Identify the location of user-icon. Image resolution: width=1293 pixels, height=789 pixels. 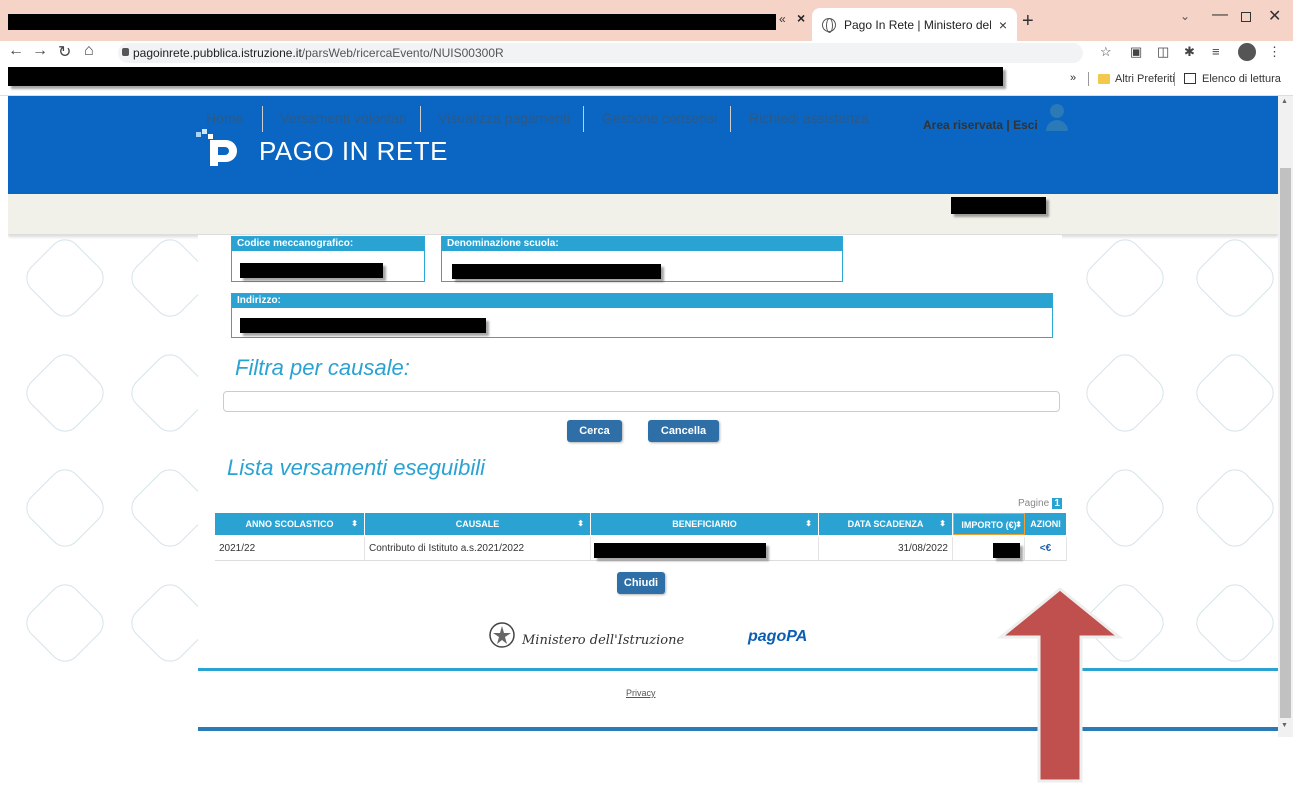
(1057, 117).